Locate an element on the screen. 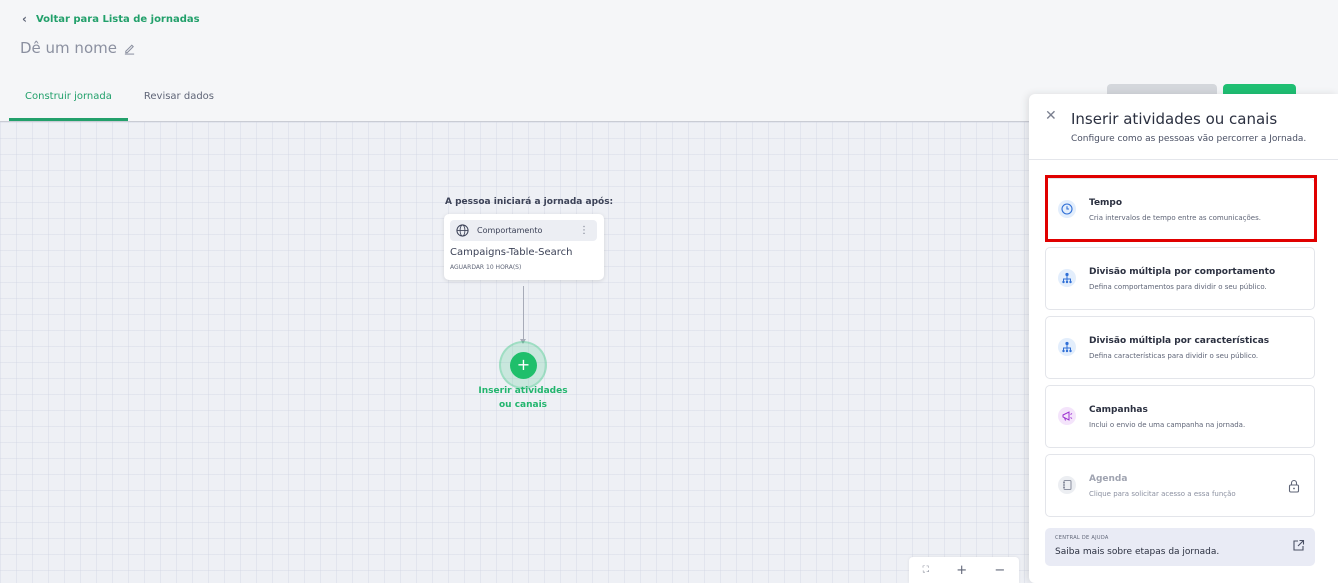 The image size is (1338, 583). trigger-wait: AGUARDAR 10 HORA(S) is located at coordinates (486, 267).